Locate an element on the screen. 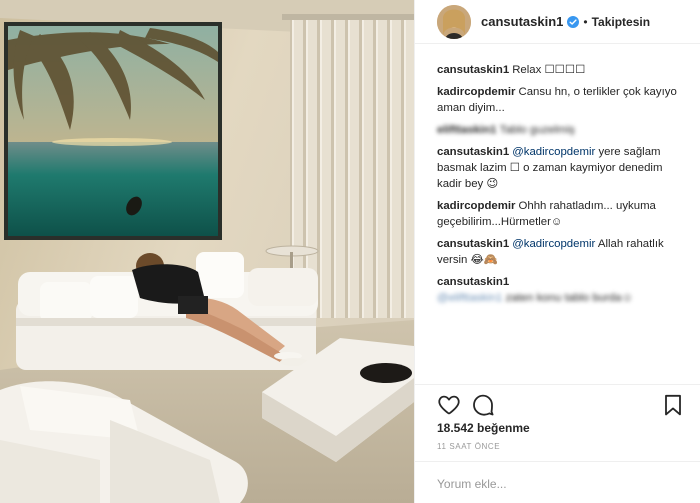  comment-item-blurred: elifttaskin1 Tablo guzelmiş is located at coordinates (562, 130).